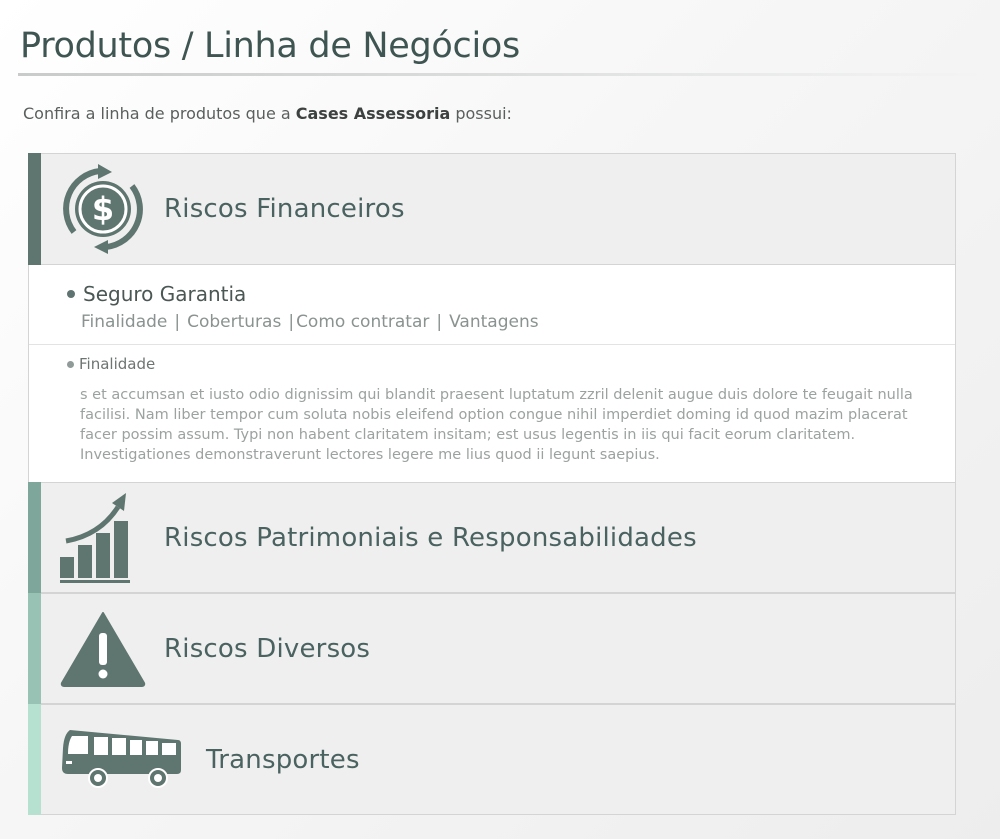 This screenshot has height=839, width=1000. Describe the element at coordinates (492, 209) in the screenshot. I see `category-header-riscos-financeiros: $ Riscos Financeiros` at that location.